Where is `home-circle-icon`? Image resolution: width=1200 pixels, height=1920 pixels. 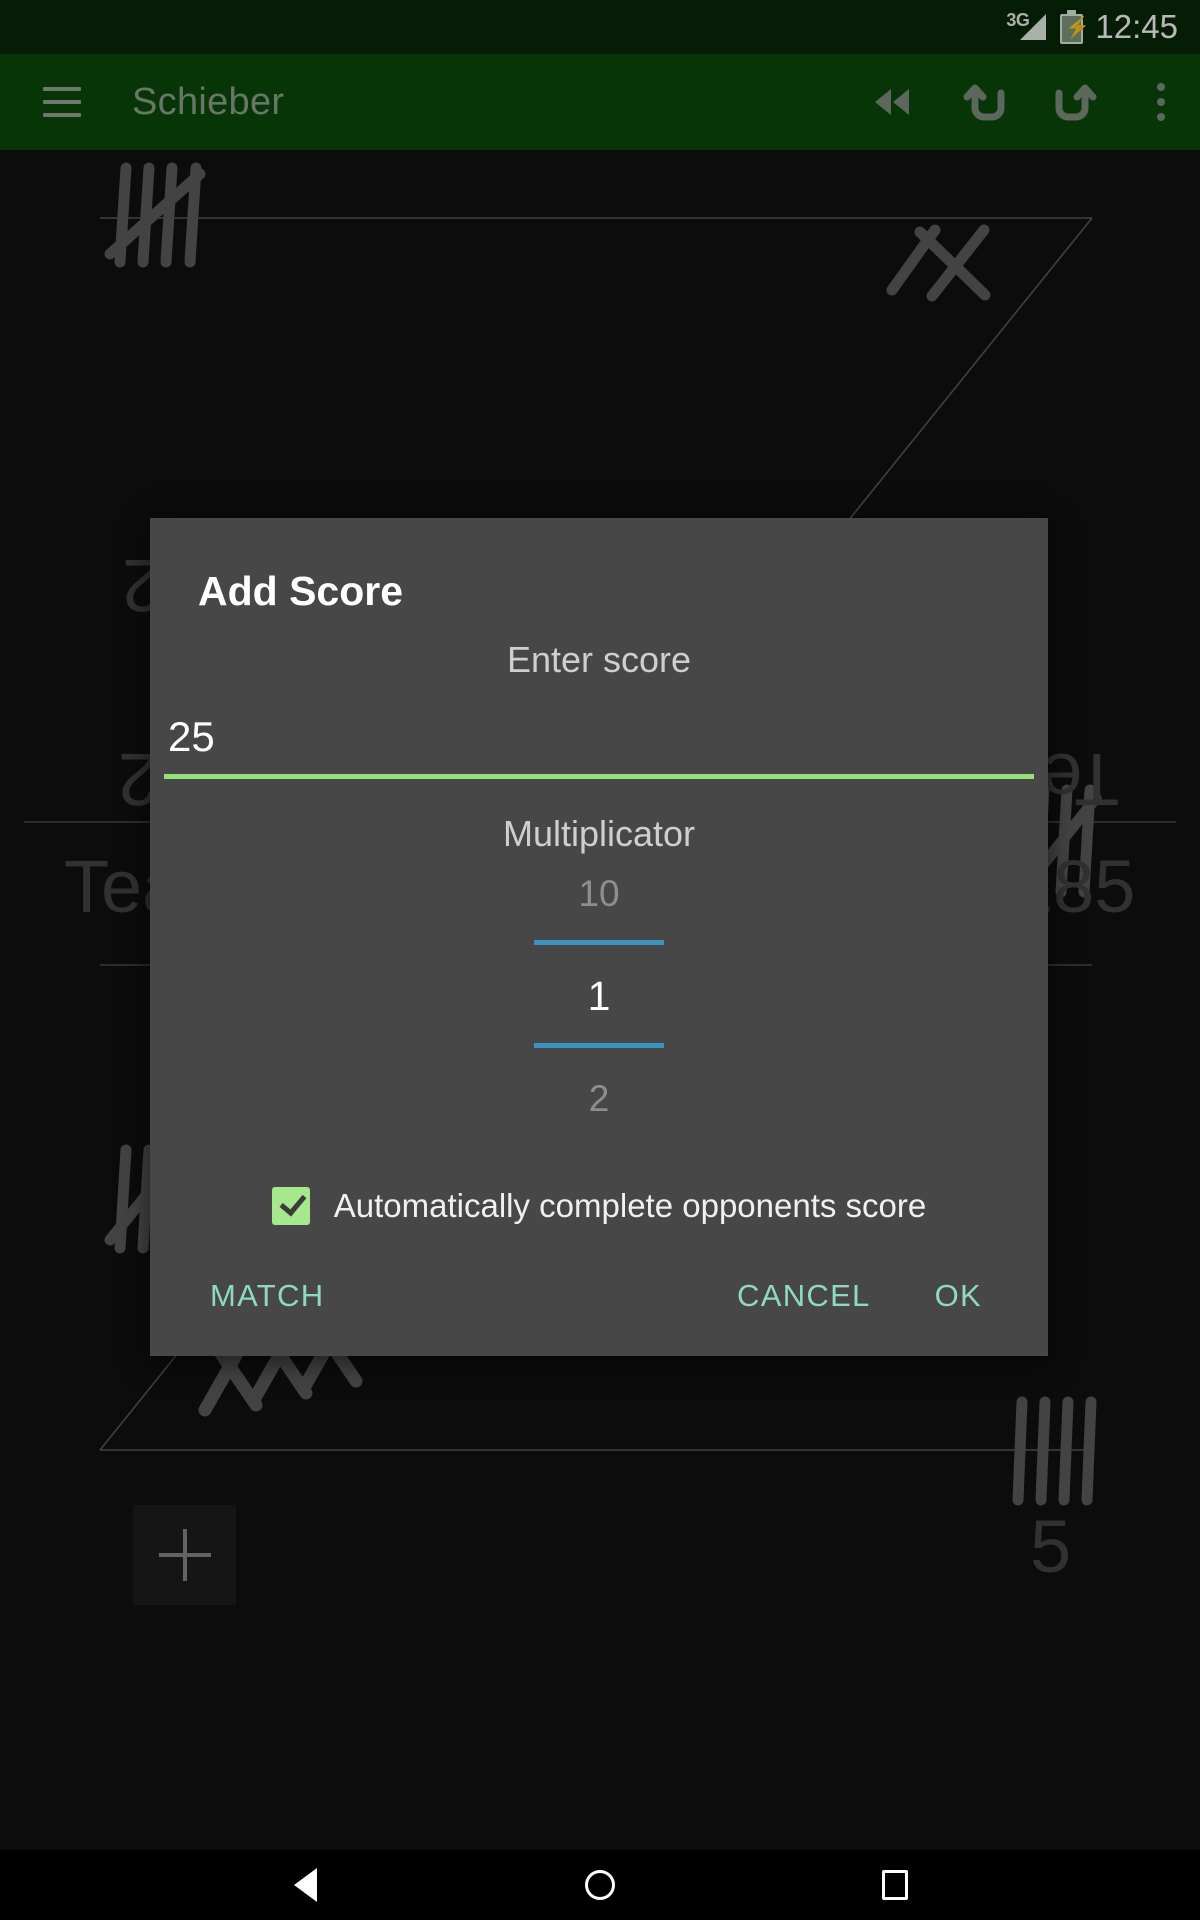
home-circle-icon is located at coordinates (600, 1885).